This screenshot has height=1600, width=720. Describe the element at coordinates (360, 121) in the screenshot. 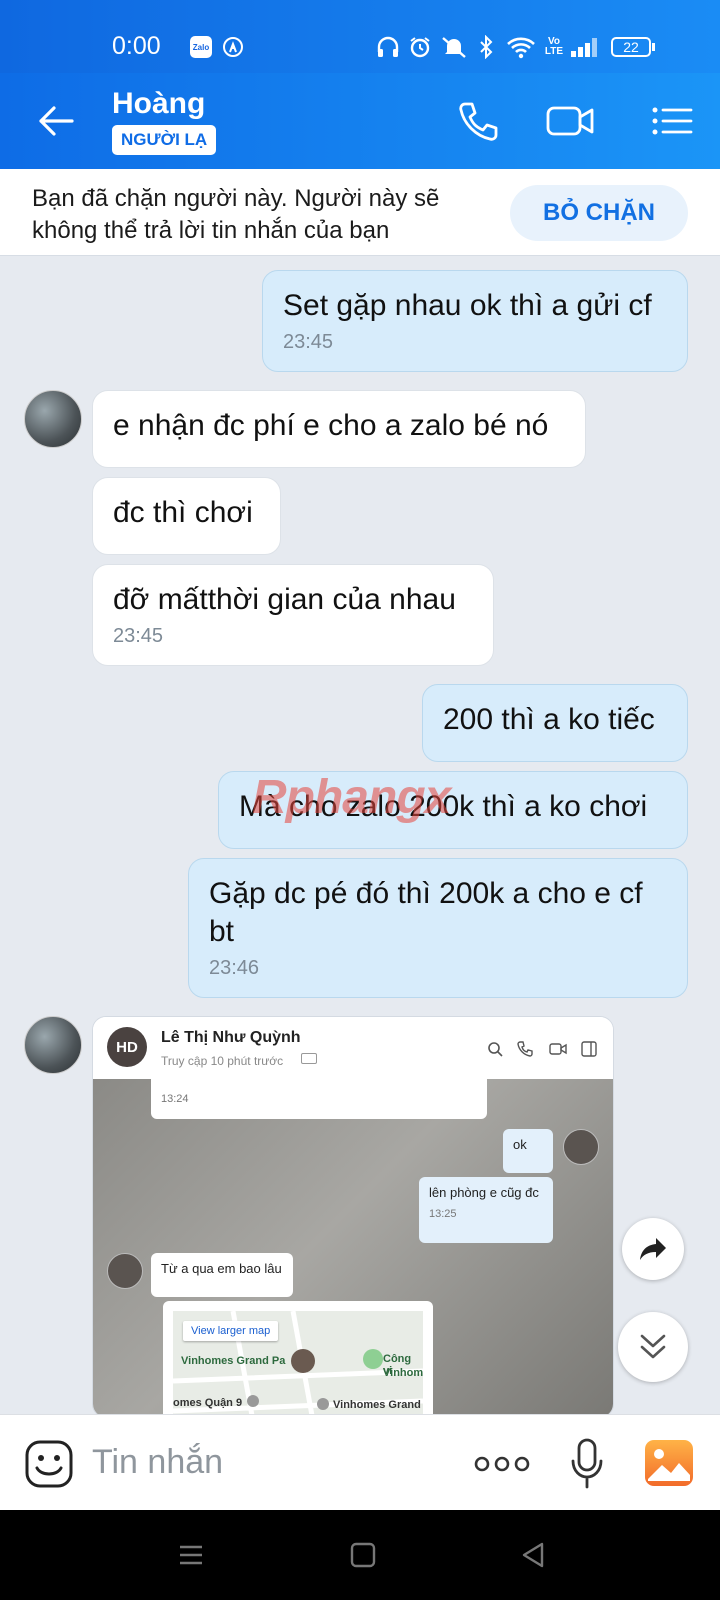

I see `chat-header: Hoàng NGƯỜI LẠ` at that location.